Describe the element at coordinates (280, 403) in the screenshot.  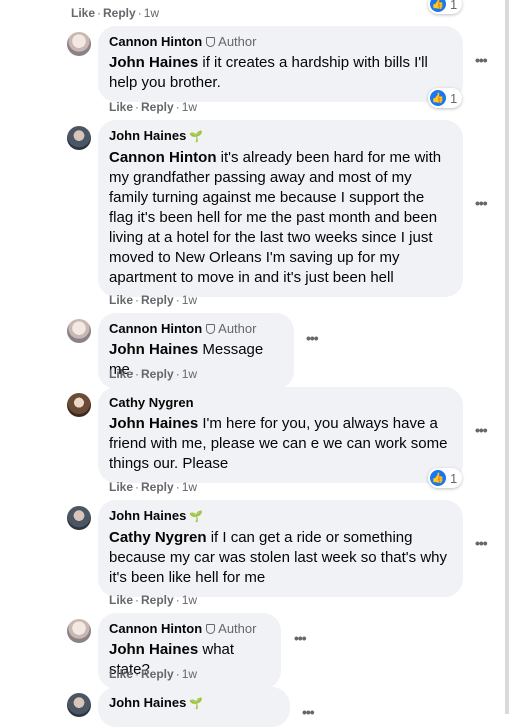
I see `comment-header: Cathy Nygren` at that location.